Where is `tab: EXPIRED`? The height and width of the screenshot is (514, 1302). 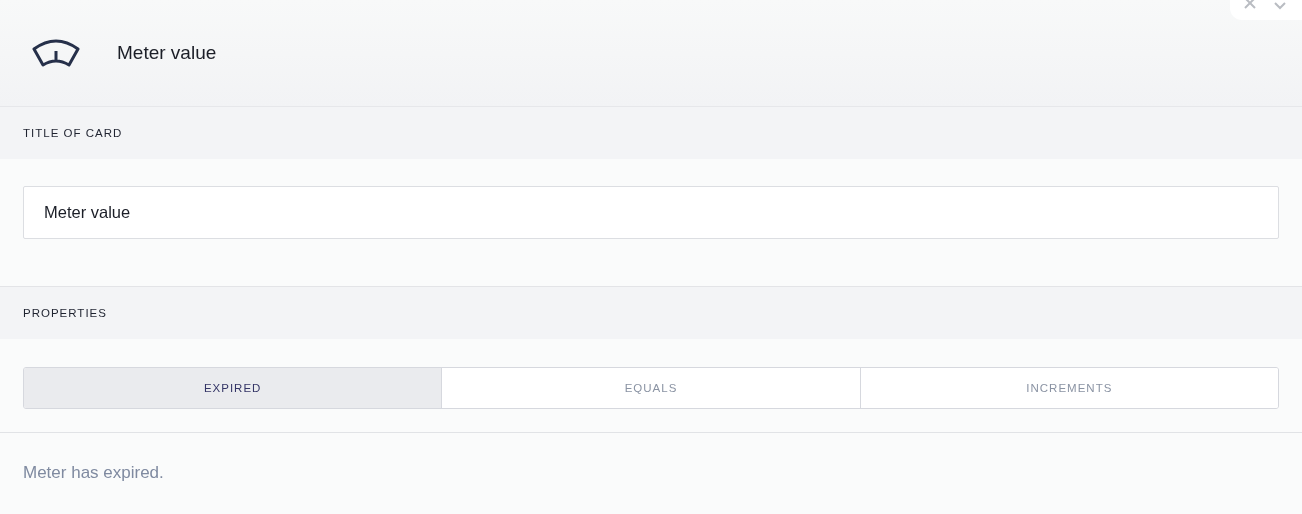
tab: EXPIRED is located at coordinates (233, 388).